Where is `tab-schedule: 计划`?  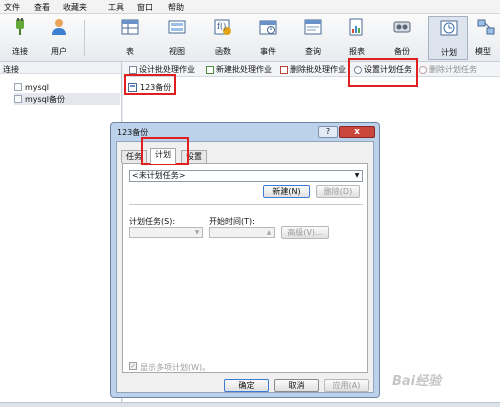
tab-schedule: 计划 is located at coordinates (163, 156).